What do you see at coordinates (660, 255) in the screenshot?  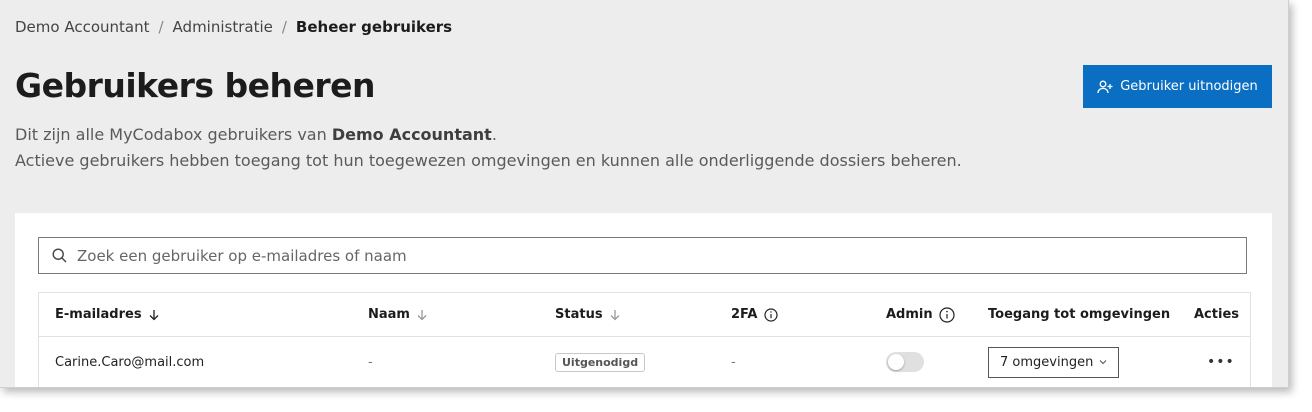 I see `search-input` at bounding box center [660, 255].